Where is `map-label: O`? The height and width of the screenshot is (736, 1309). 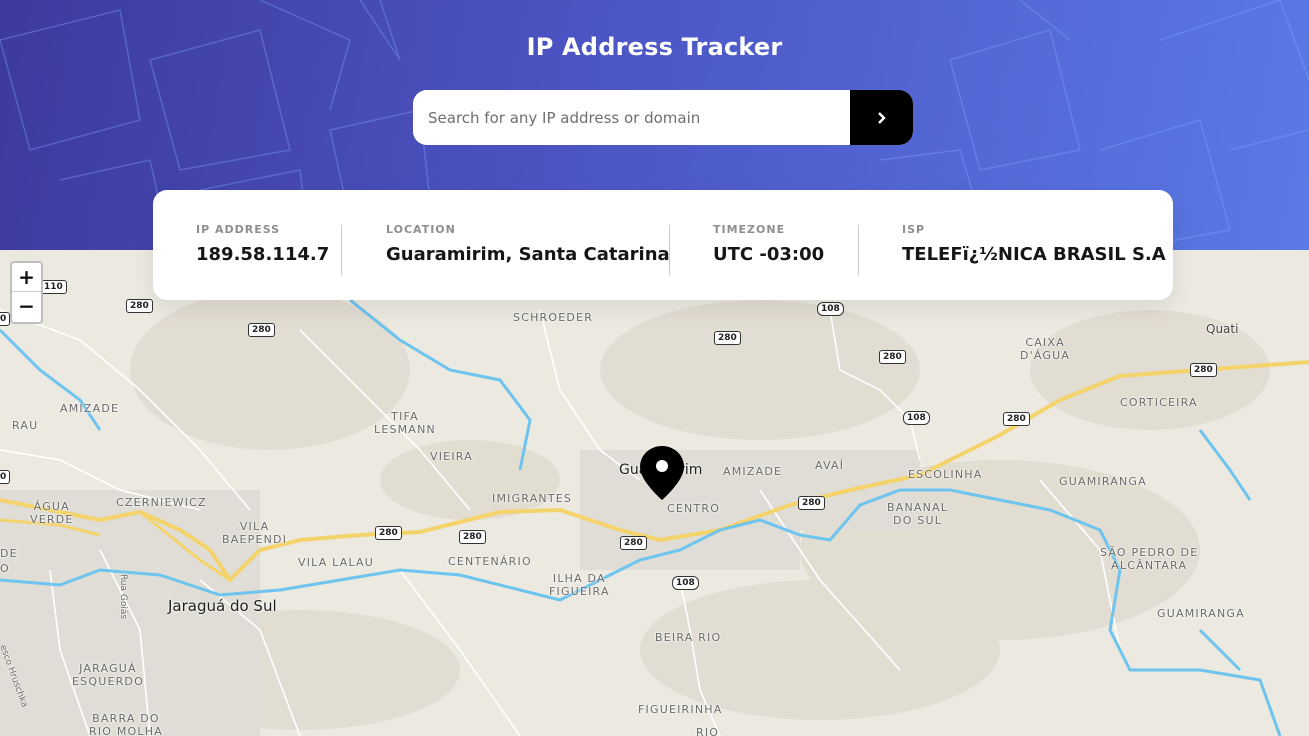
map-label: O is located at coordinates (5, 568).